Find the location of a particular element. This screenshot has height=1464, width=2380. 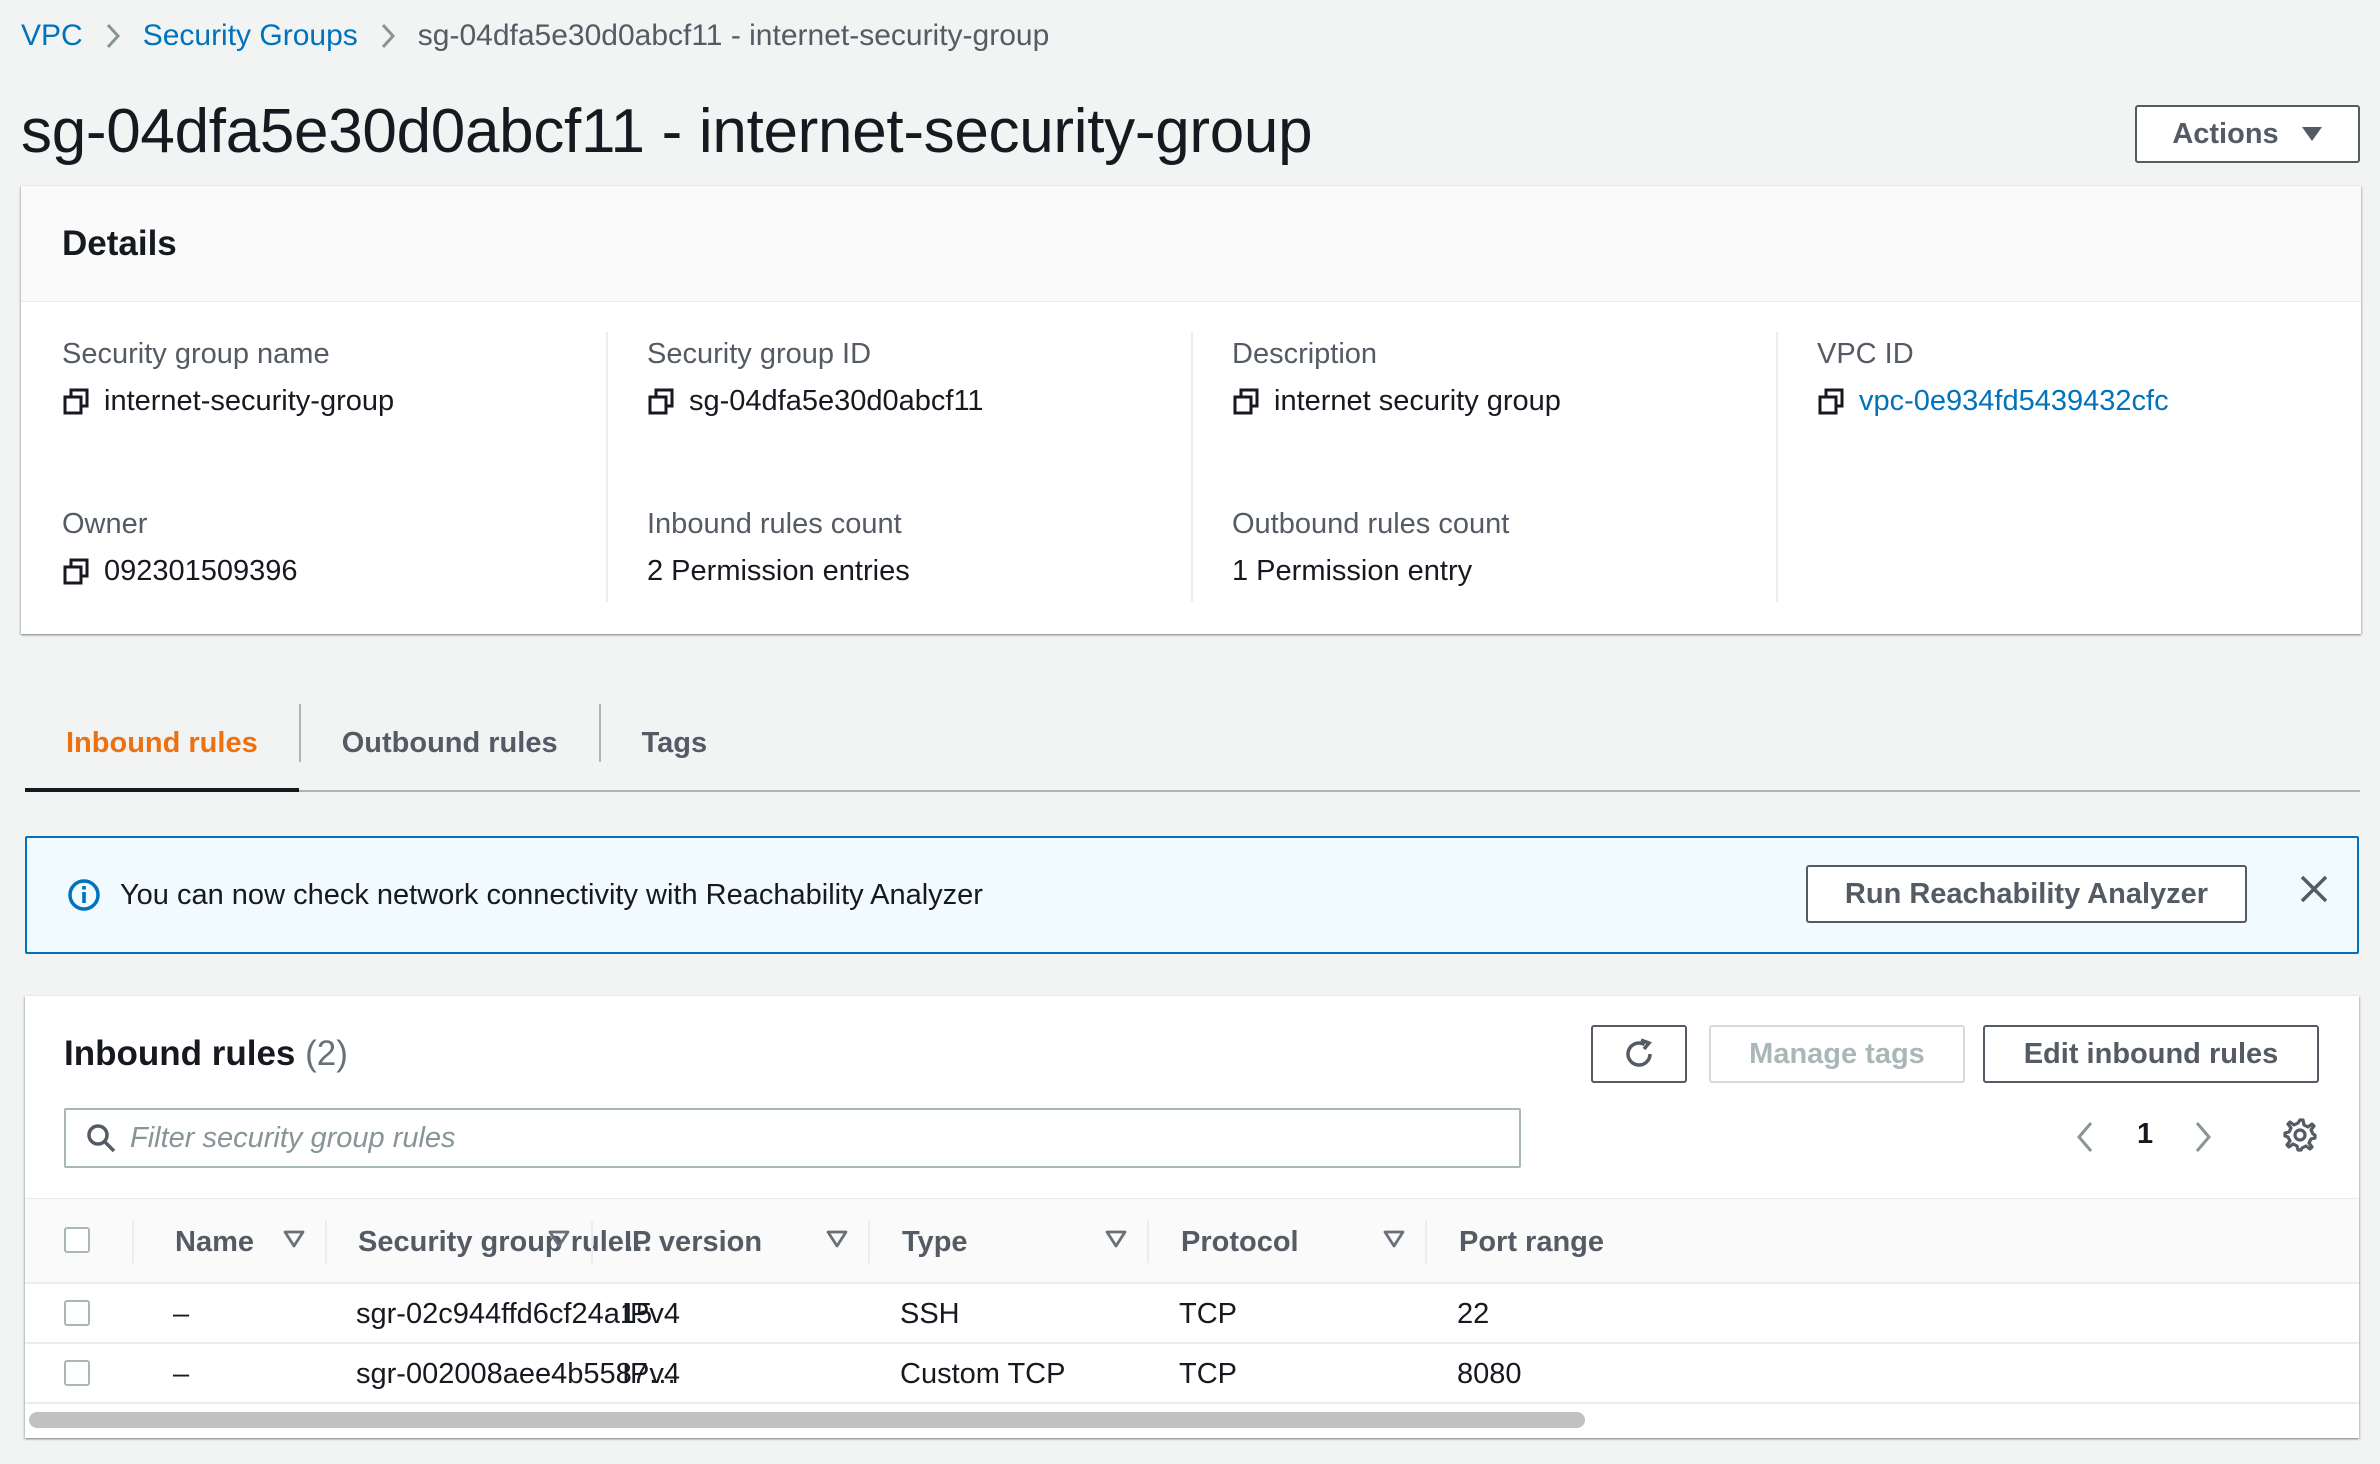

kv-value: 2 Permission entries is located at coordinates (906, 571).